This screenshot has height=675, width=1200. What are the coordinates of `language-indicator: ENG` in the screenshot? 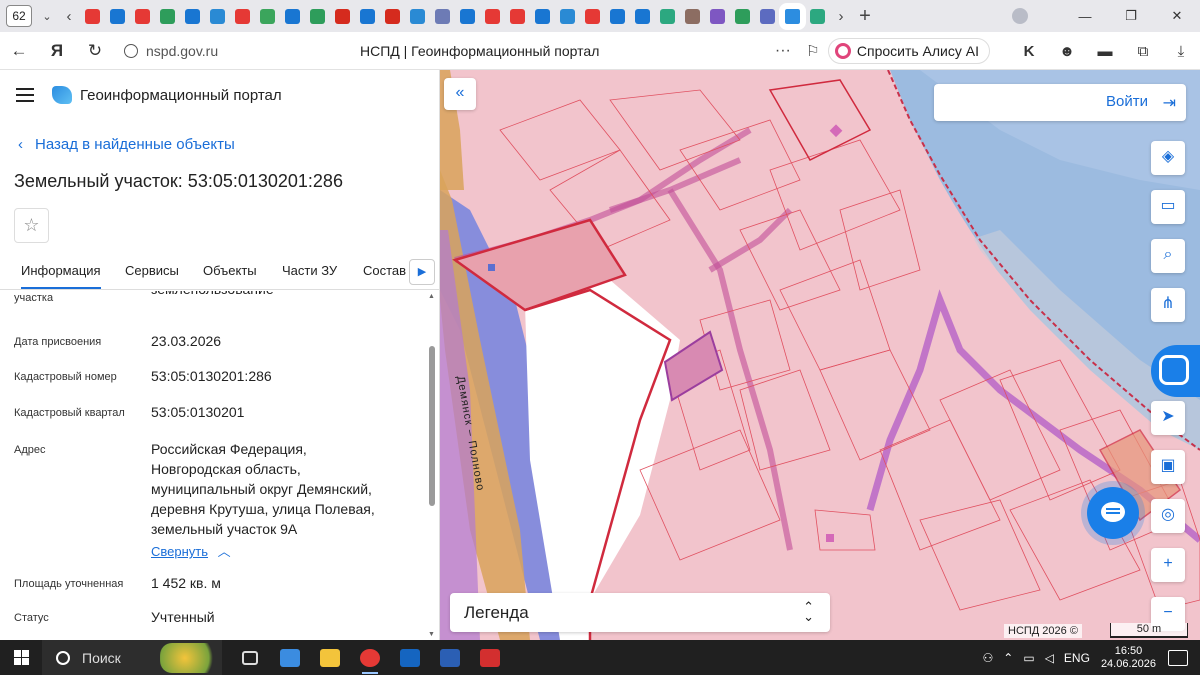 It's located at (1077, 658).